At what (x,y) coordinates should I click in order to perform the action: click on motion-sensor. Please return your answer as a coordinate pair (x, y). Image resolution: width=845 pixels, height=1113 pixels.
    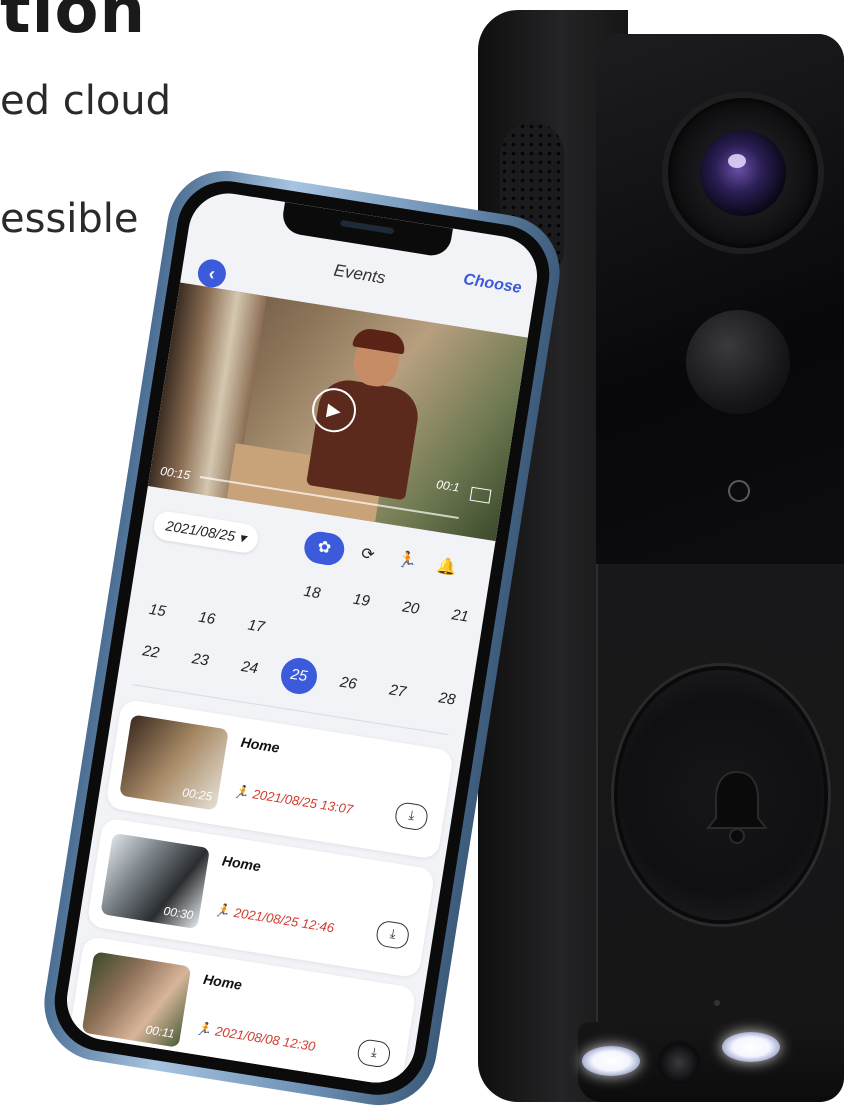
    Looking at the image, I should click on (738, 362).